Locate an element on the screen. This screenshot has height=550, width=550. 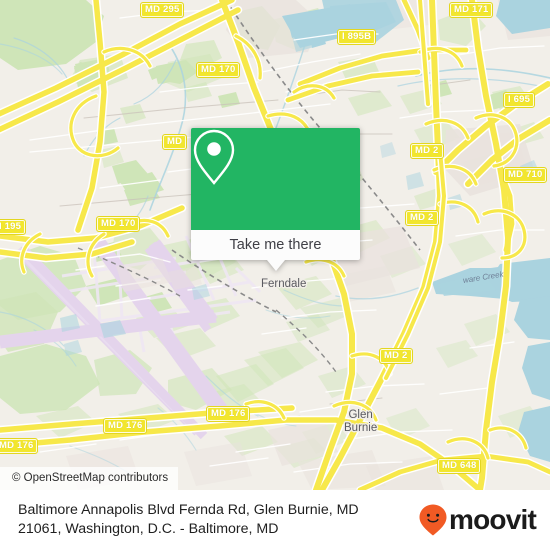
road-shield: MD 171 is located at coordinates (471, 10).